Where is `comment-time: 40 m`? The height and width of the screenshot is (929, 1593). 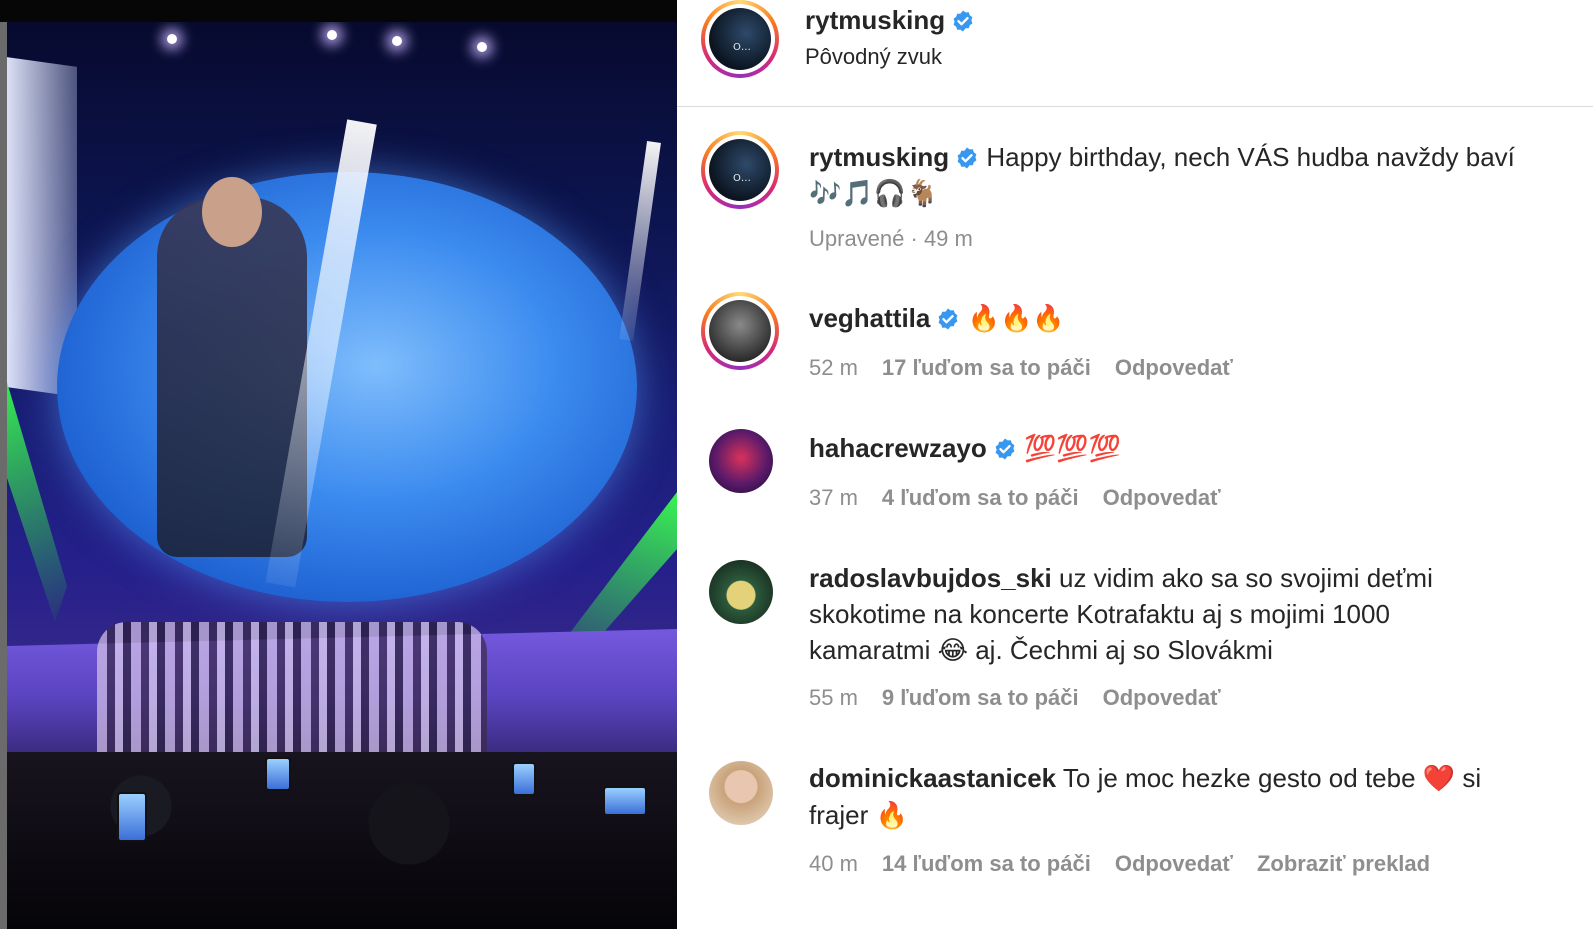
comment-time: 40 m is located at coordinates (833, 863).